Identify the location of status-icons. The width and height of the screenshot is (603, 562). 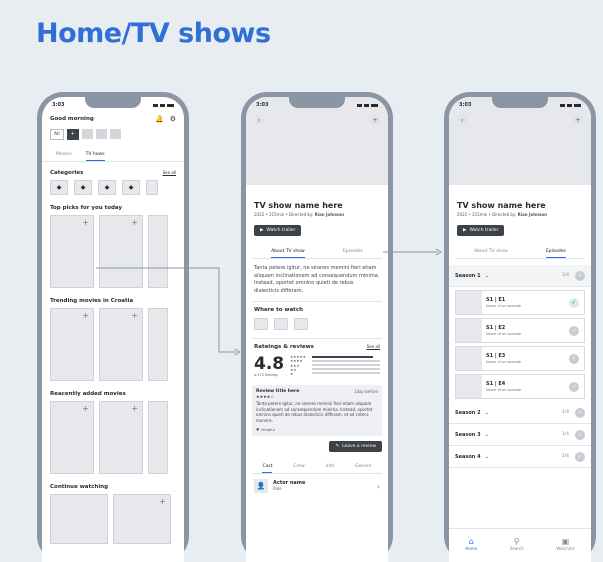
(163, 105).